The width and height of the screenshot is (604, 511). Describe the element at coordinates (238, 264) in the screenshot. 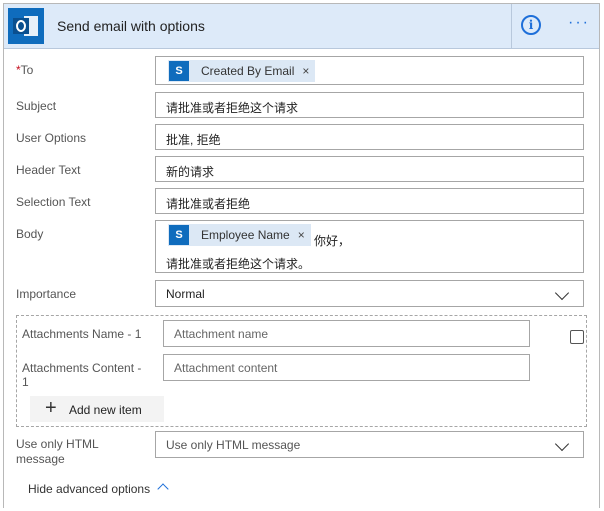

I see `body-line2: 请批准或者拒绝这个请求。` at that location.